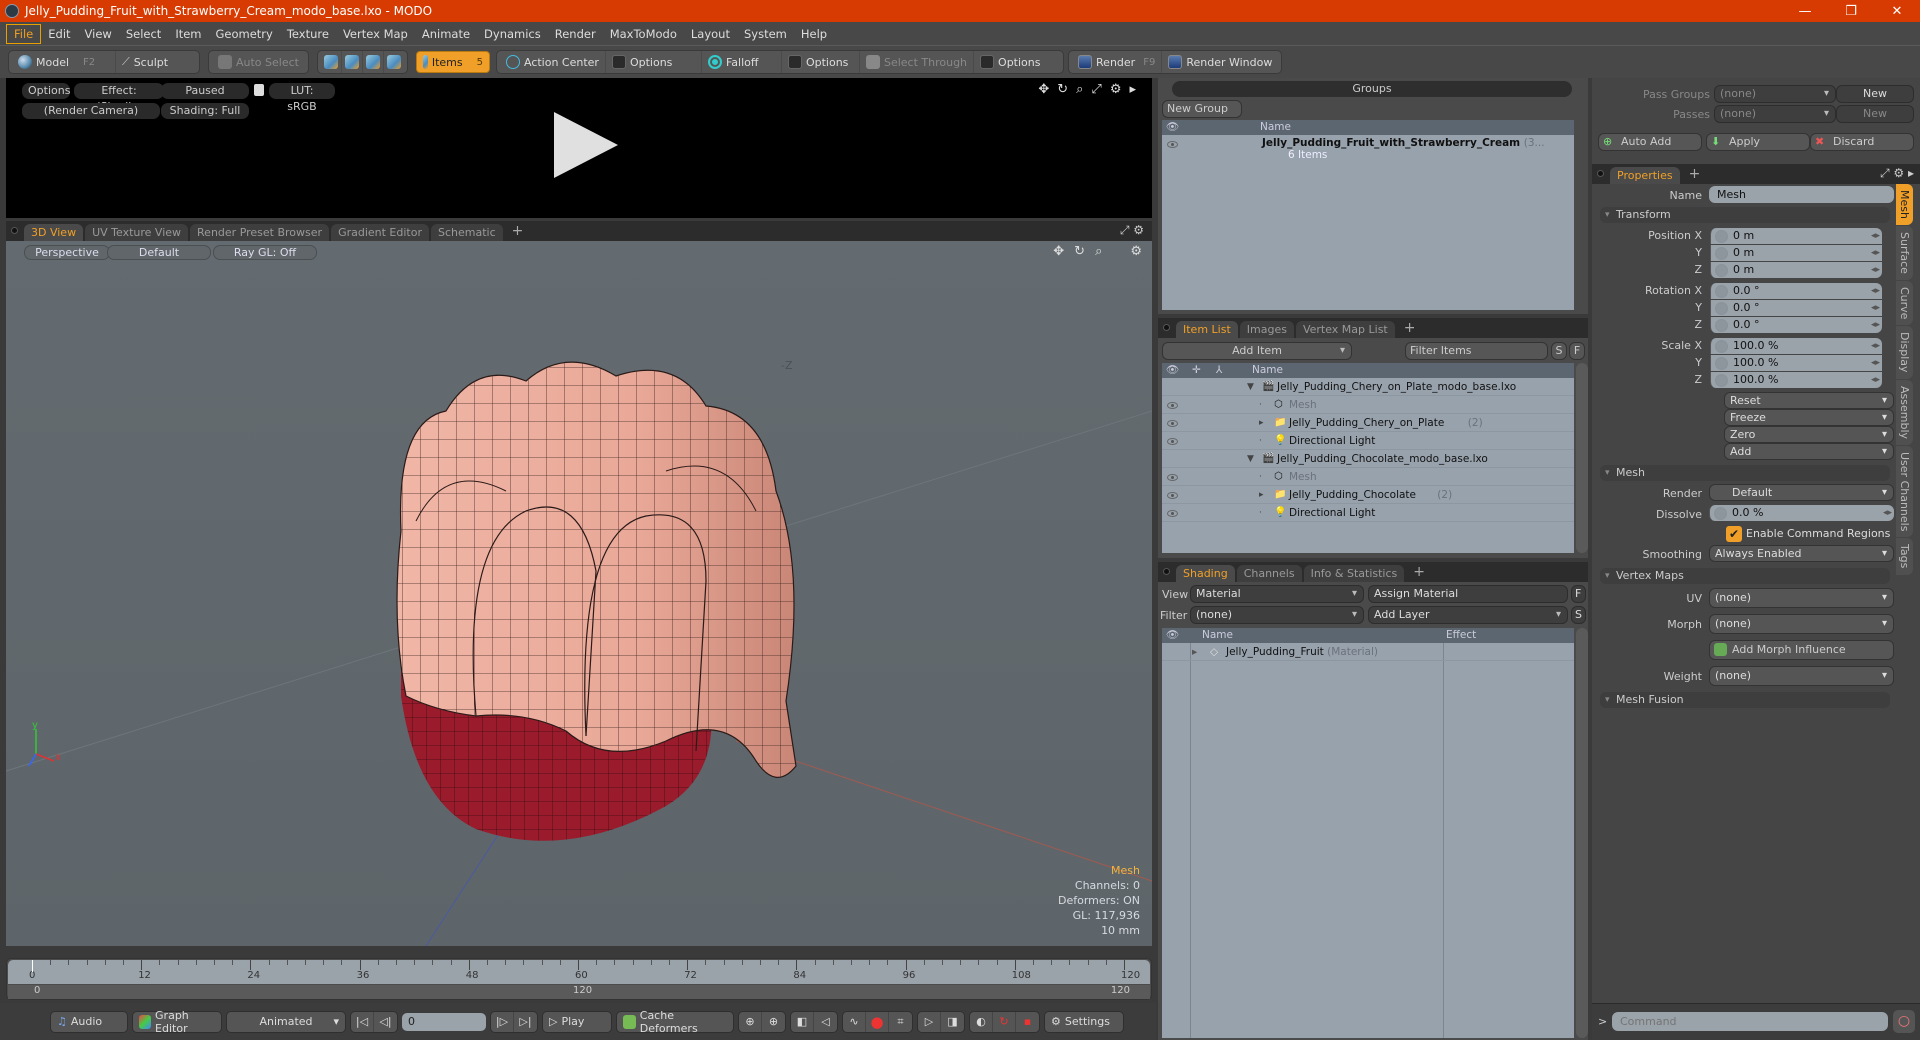  Describe the element at coordinates (1345, 329) in the screenshot. I see `tab-vertex-map-list: Vertex Map List` at that location.